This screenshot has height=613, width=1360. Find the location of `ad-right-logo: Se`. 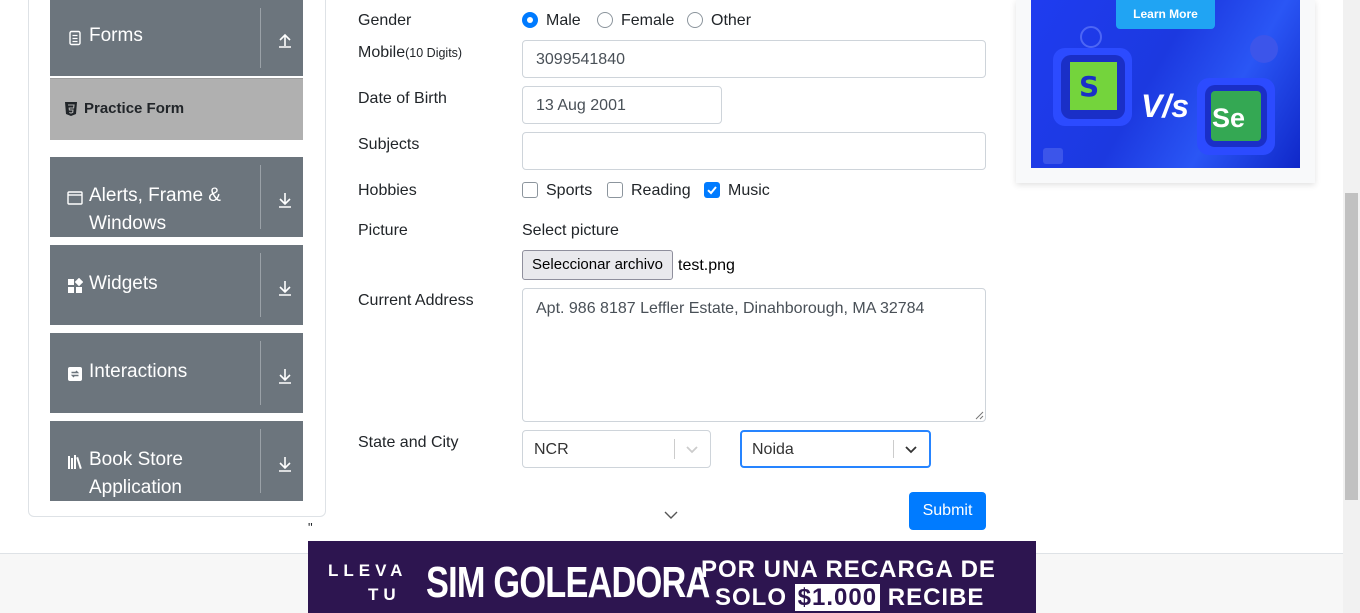

ad-right-logo: Se is located at coordinates (1229, 118).